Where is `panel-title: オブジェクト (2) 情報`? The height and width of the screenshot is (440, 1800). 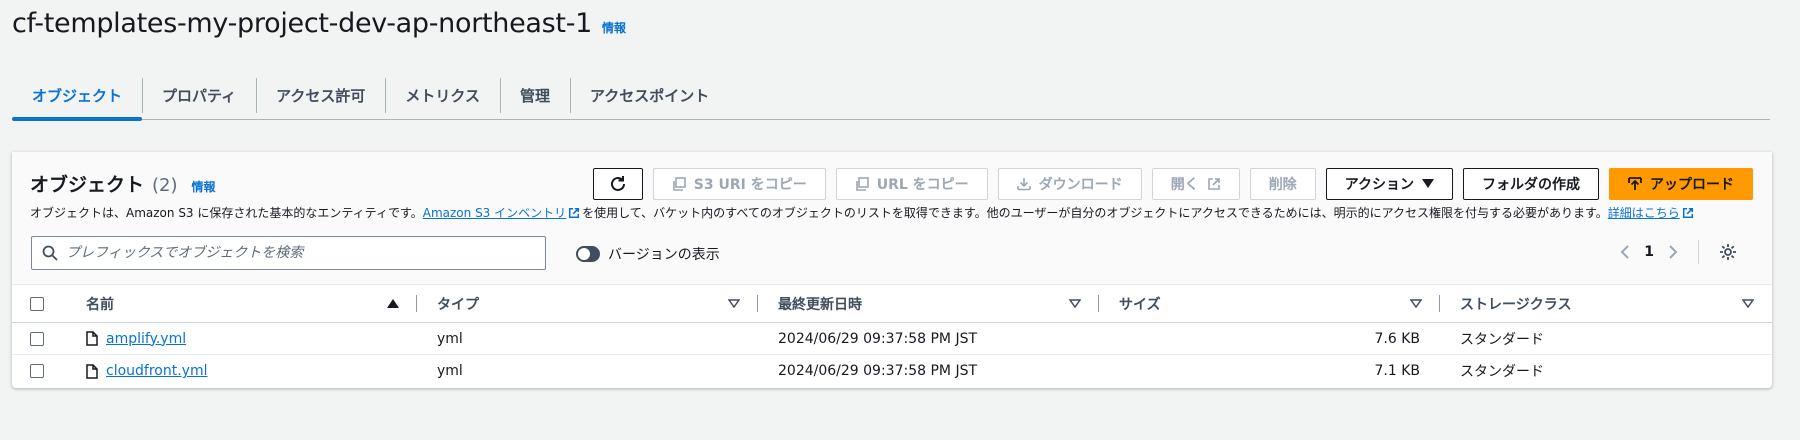 panel-title: オブジェクト (2) 情報 is located at coordinates (123, 183).